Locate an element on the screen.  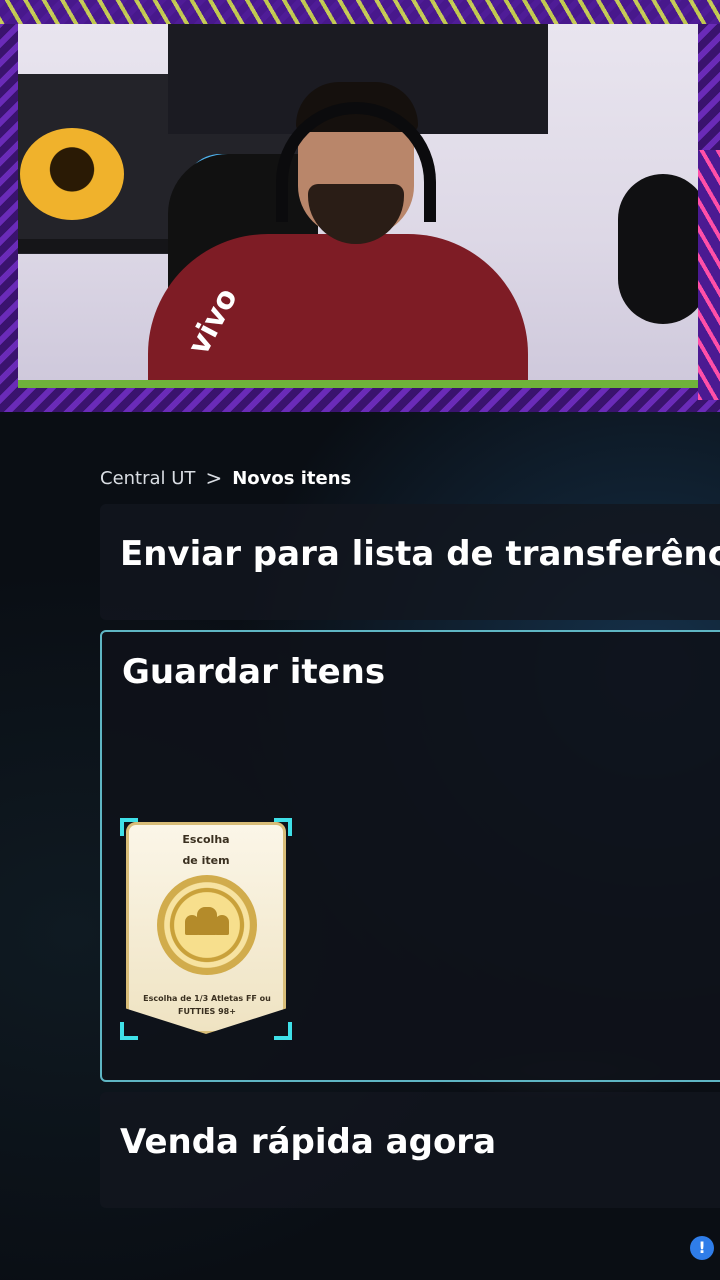
webcam-bottom-bar is located at coordinates (358, 384).